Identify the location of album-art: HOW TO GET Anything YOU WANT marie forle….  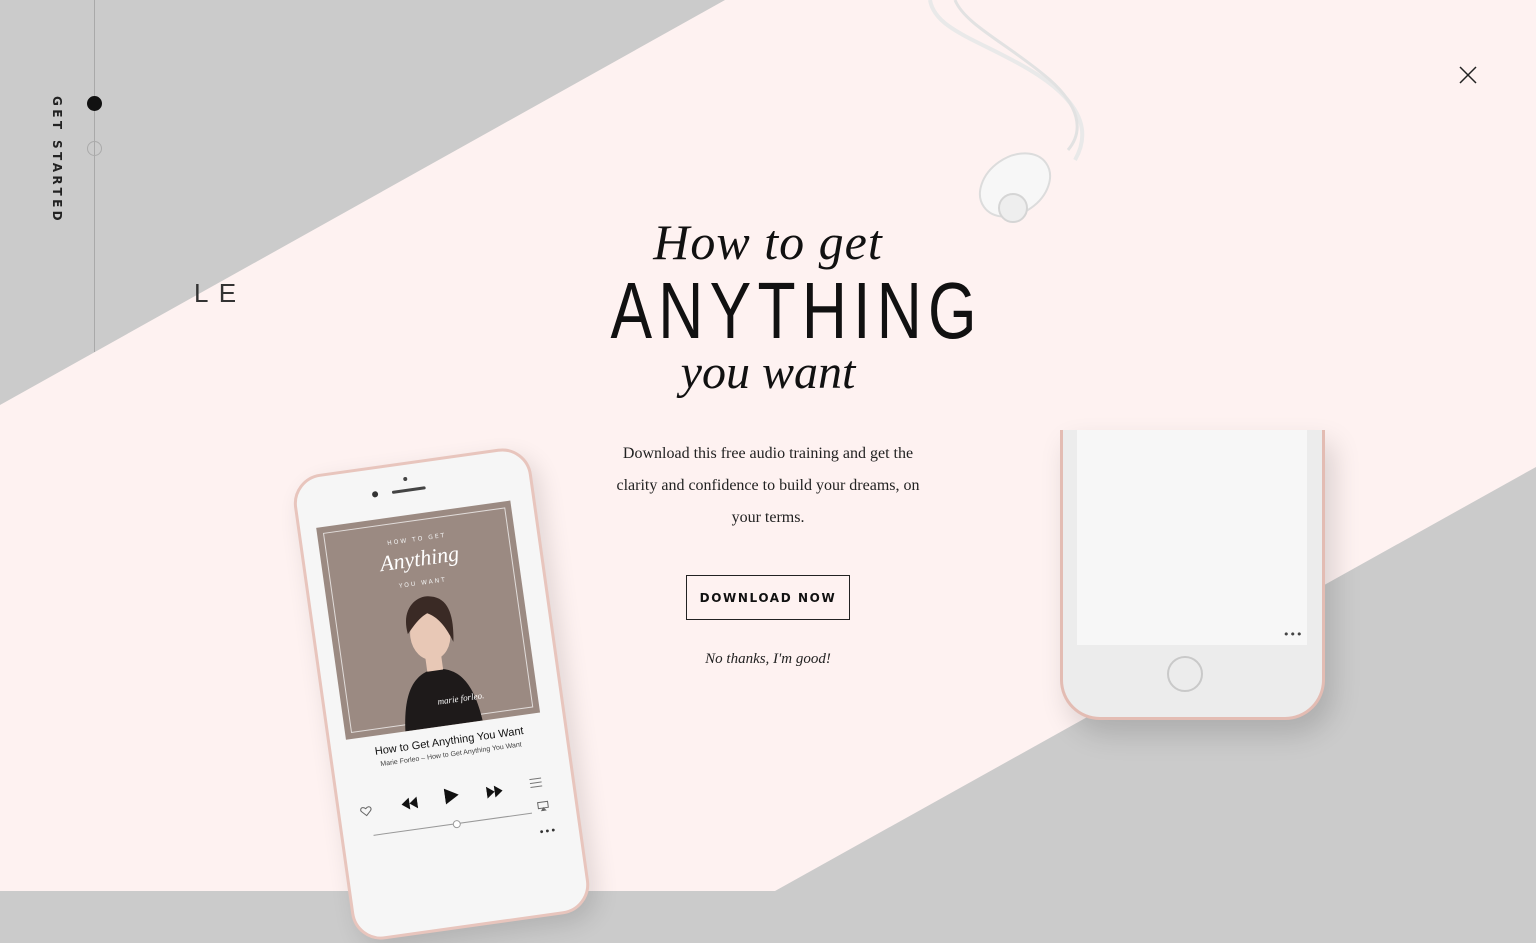
(428, 620).